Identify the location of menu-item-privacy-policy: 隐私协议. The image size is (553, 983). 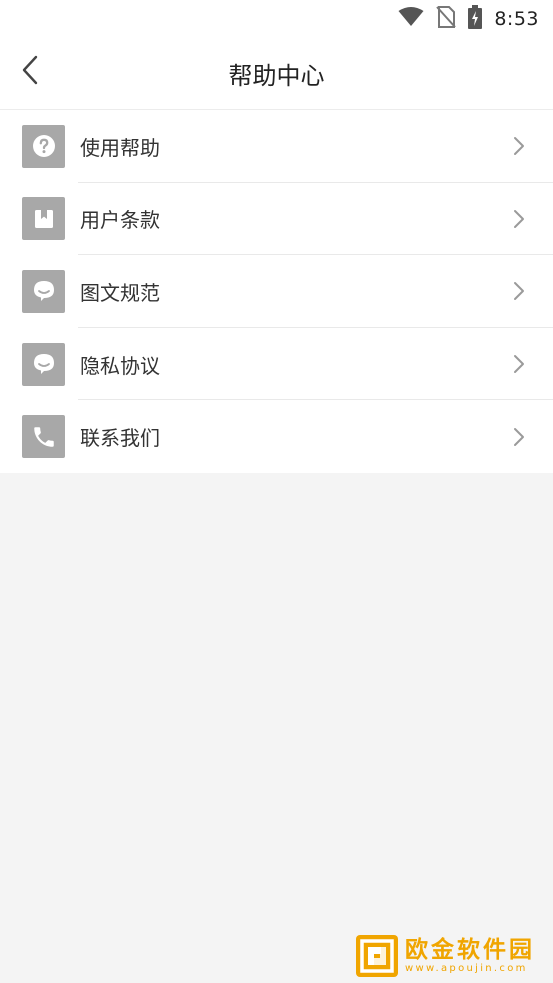
(276, 364).